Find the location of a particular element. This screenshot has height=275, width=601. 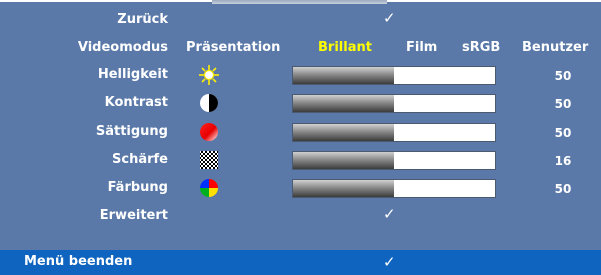

video-mode-option-srgb: sRGB is located at coordinates (481, 48).